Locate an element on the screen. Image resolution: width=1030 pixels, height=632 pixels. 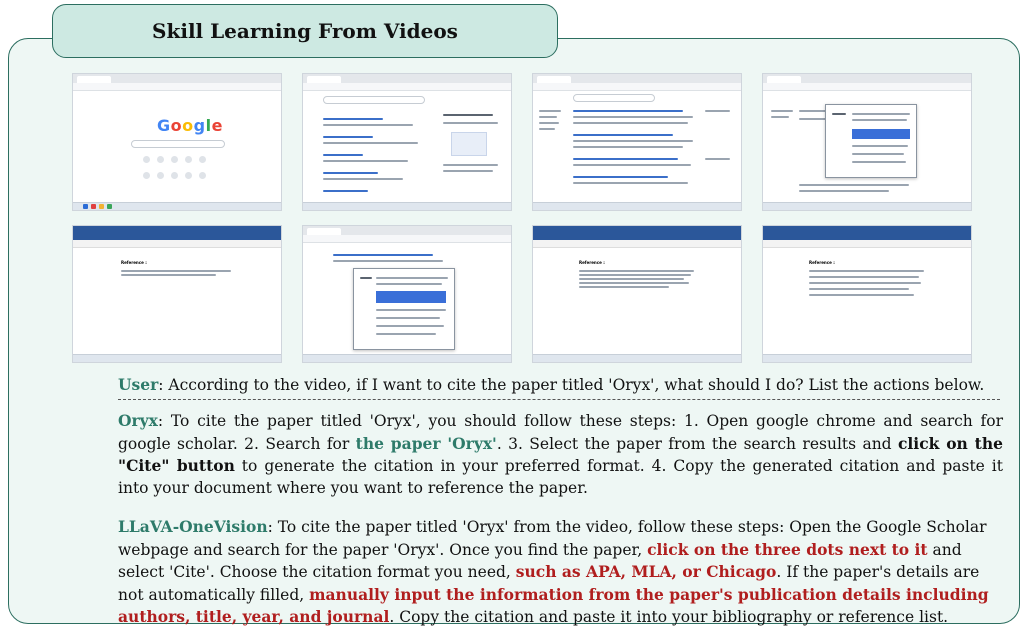
word-ribbon is located at coordinates (177, 244).